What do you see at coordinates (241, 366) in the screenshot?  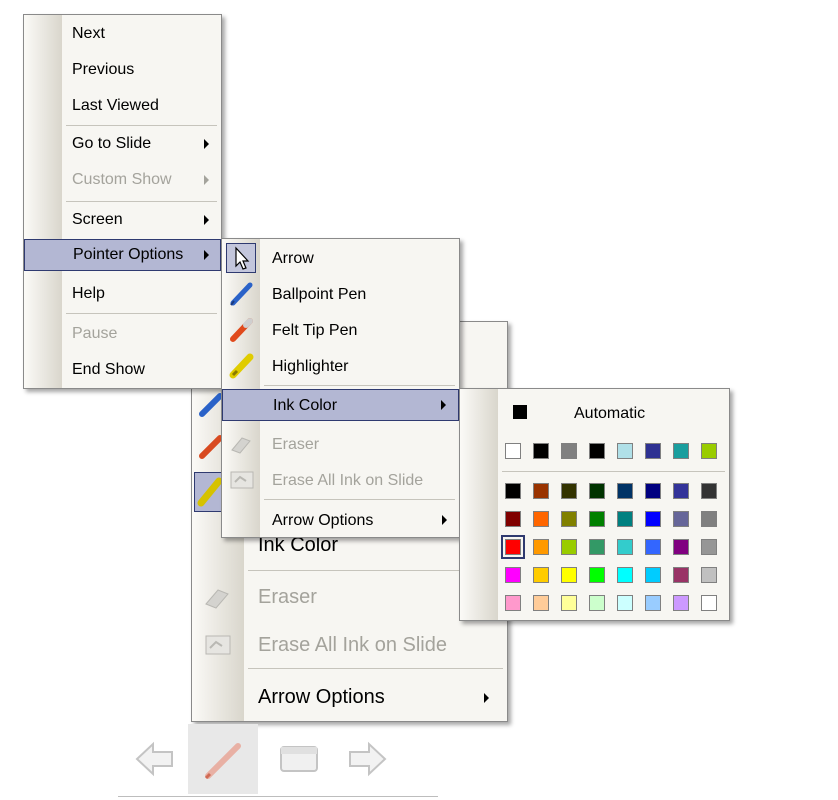 I see `highlighter-icon` at bounding box center [241, 366].